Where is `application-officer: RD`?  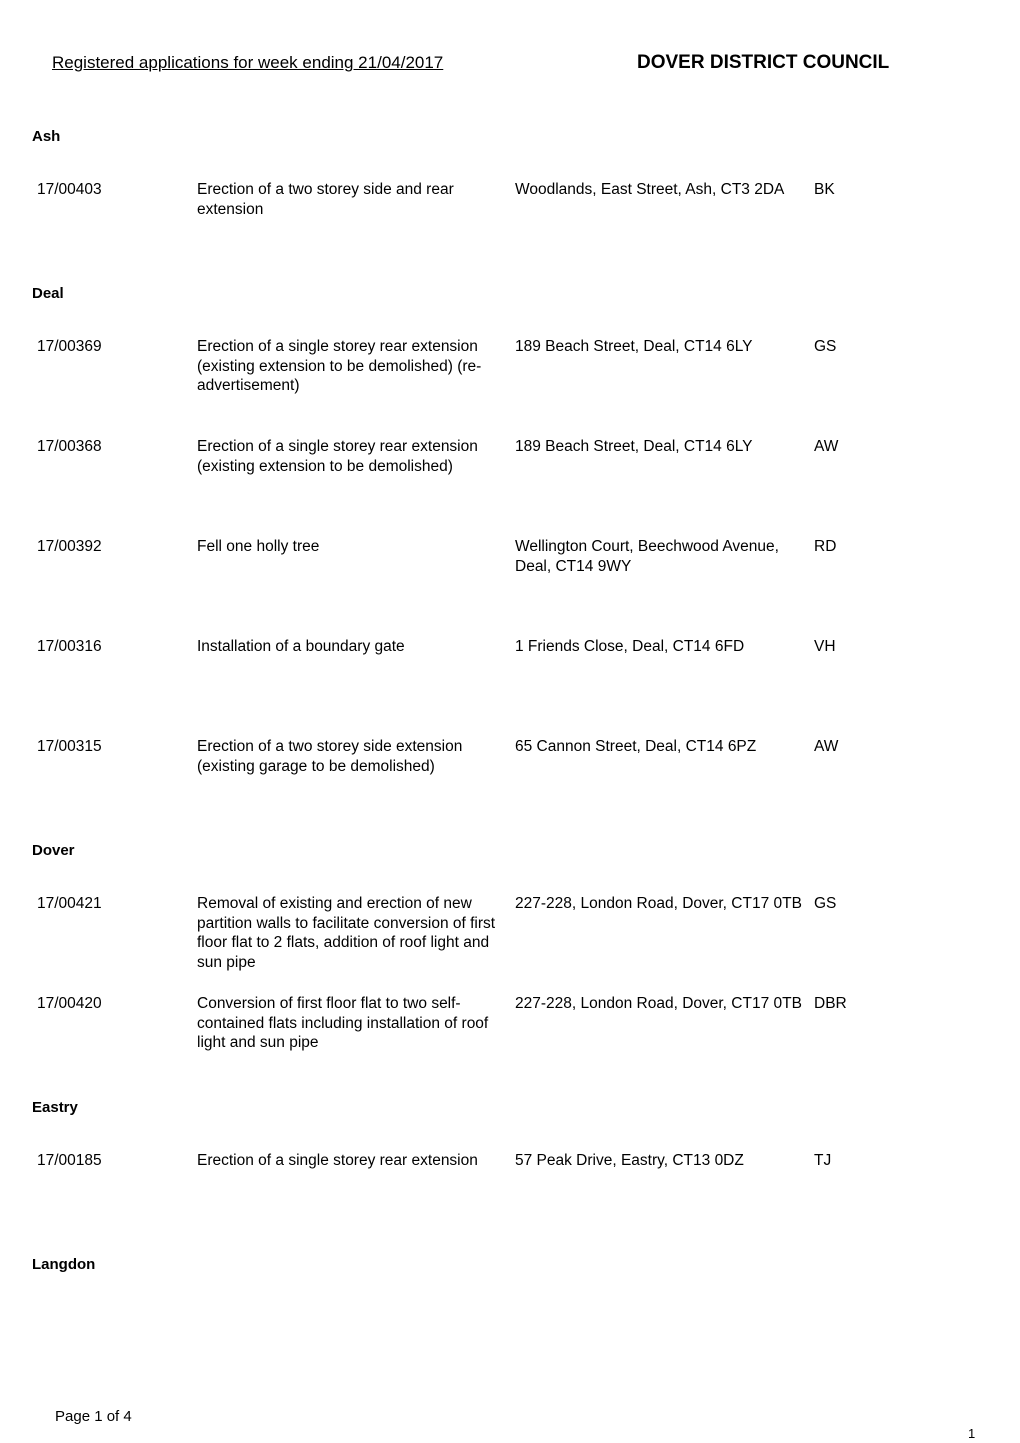
application-officer: RD is located at coordinates (825, 546).